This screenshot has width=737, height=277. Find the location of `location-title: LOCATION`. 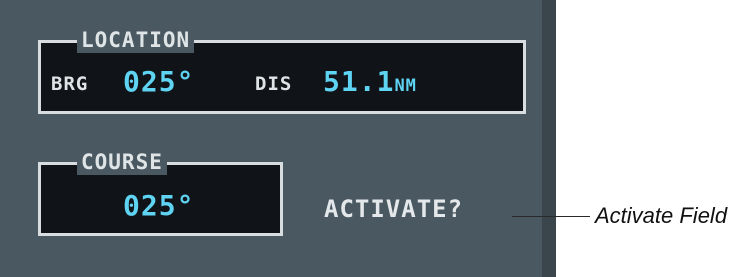

location-title: LOCATION is located at coordinates (136, 40).